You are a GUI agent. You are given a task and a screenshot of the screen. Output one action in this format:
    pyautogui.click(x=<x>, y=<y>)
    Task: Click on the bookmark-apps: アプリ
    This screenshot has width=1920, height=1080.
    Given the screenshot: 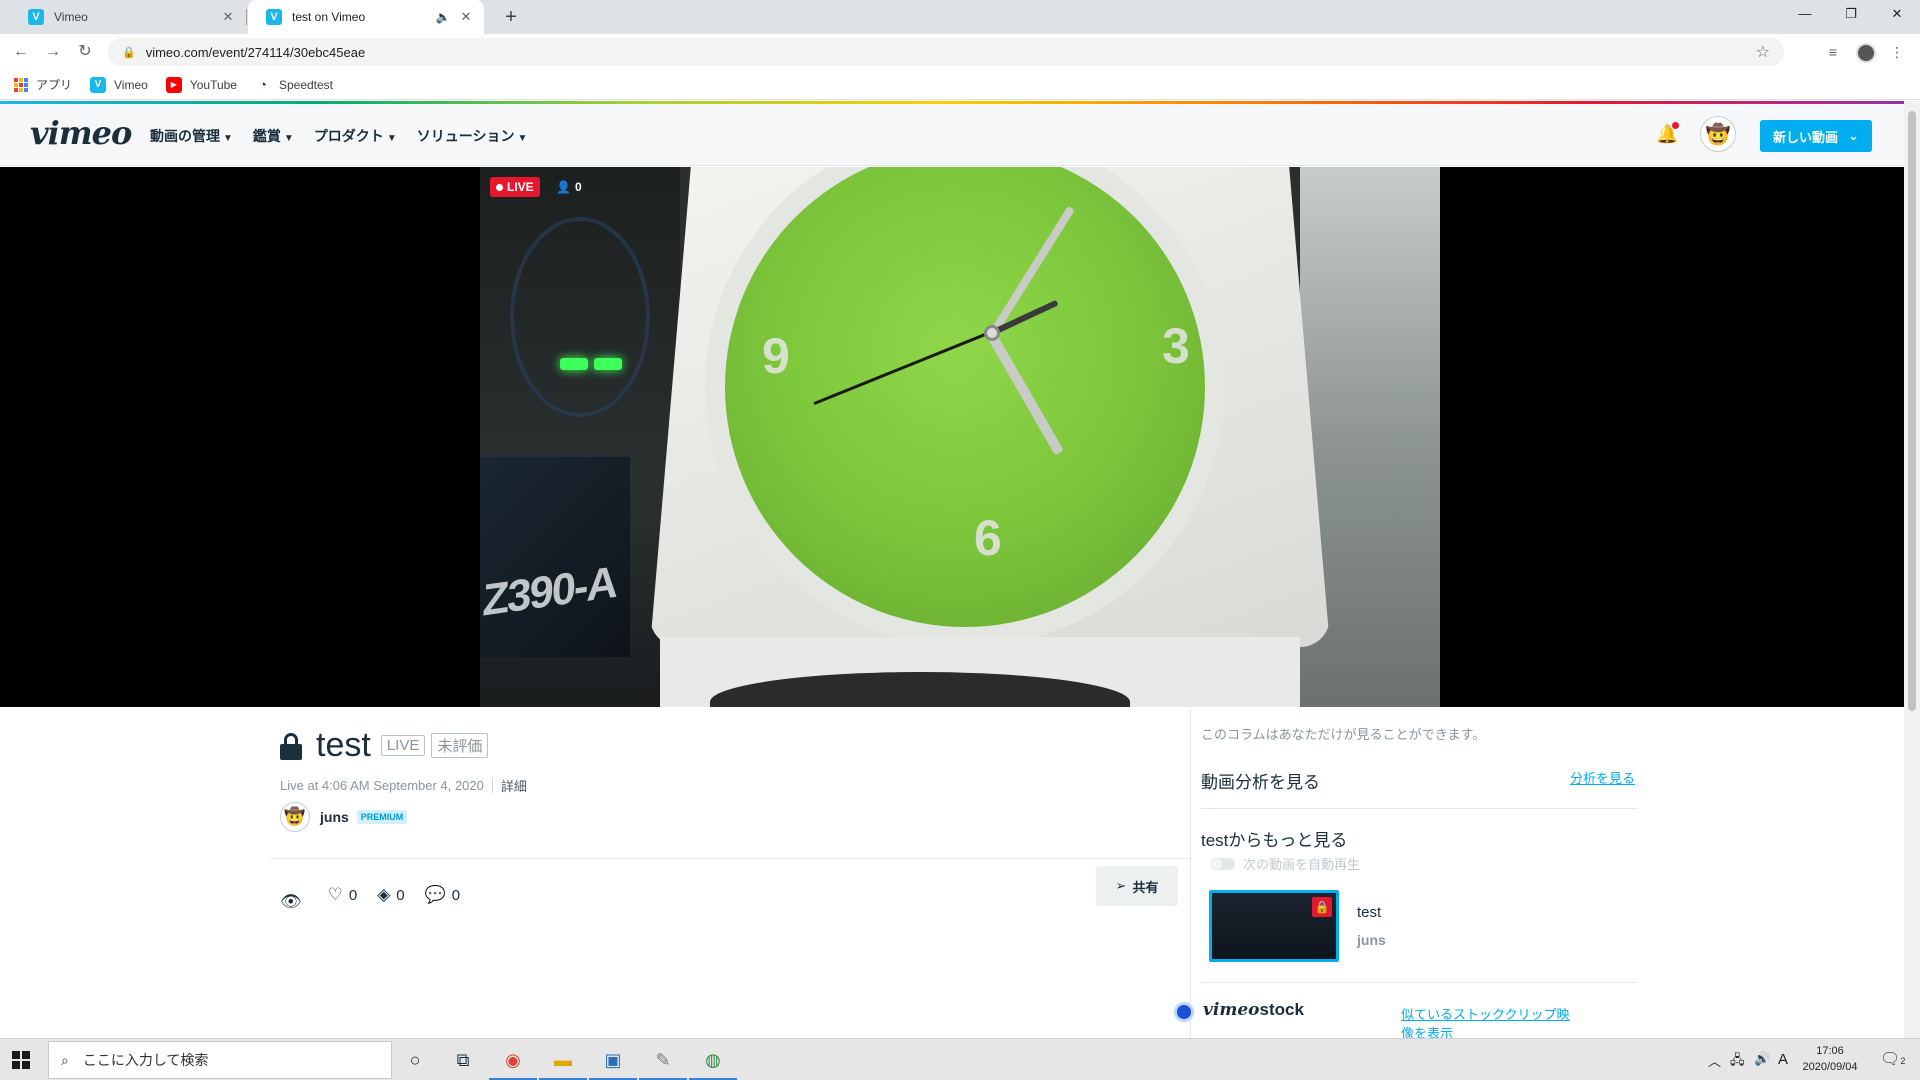 What is the action you would take?
    pyautogui.click(x=43, y=84)
    